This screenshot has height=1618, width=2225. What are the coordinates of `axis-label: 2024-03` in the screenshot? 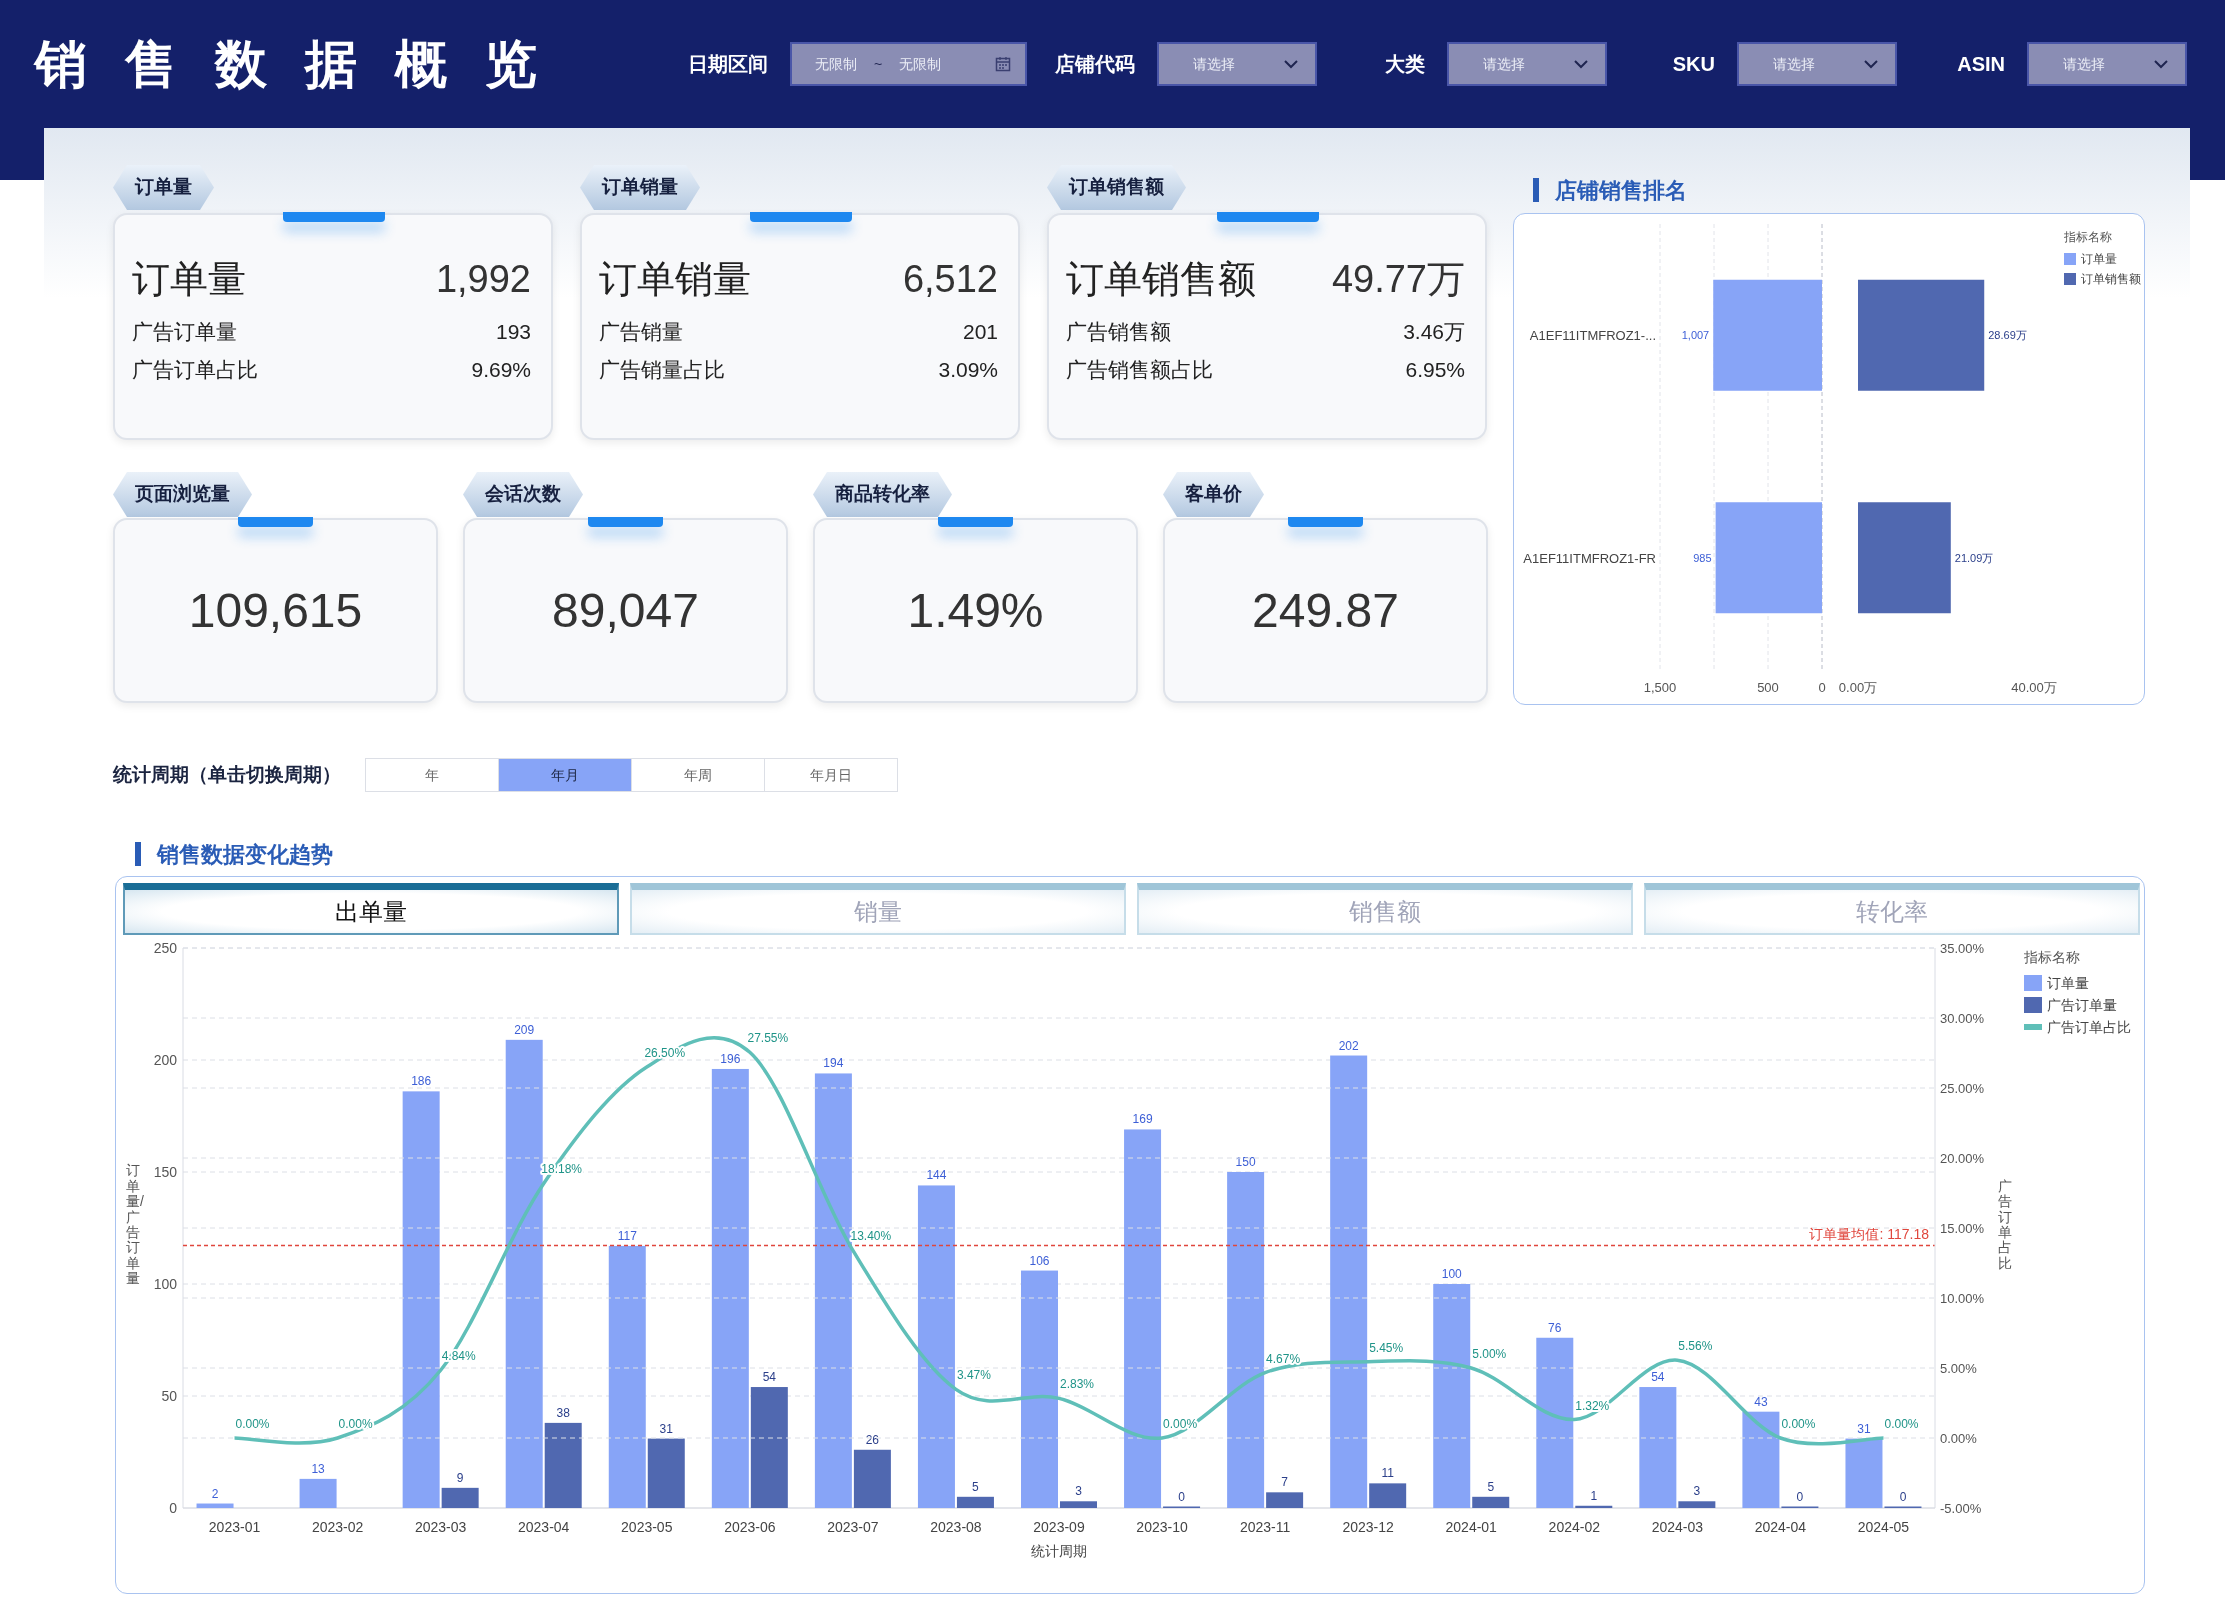 It's located at (1677, 1527).